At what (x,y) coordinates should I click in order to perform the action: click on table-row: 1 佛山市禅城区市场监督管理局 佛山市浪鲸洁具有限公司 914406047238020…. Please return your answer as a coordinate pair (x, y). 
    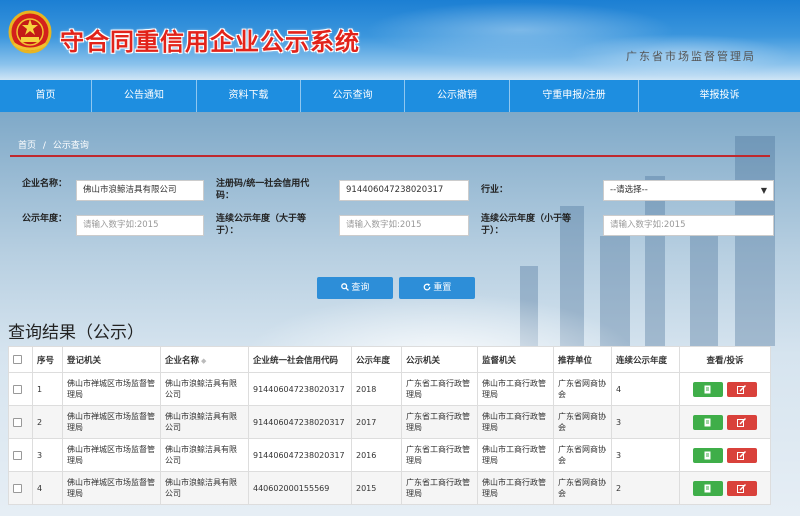
    Looking at the image, I should click on (389, 389).